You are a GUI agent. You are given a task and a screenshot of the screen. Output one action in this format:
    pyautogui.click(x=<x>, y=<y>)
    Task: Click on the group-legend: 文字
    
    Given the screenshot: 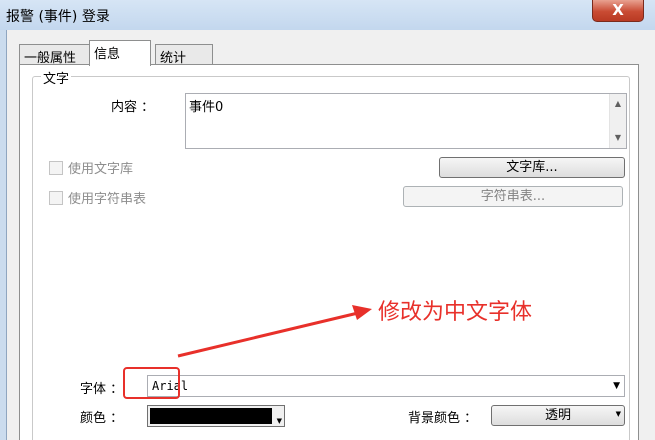 What is the action you would take?
    pyautogui.click(x=56, y=77)
    